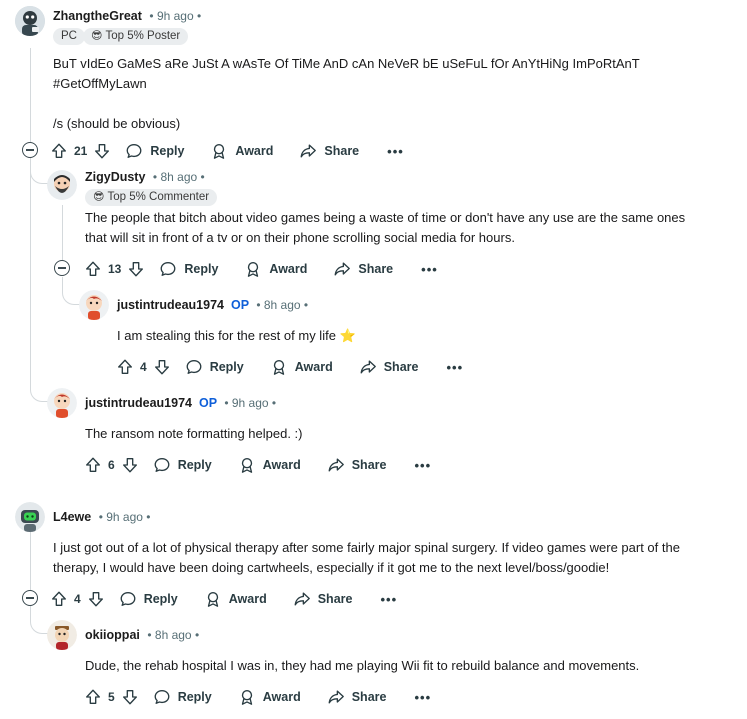 This screenshot has height=719, width=747. What do you see at coordinates (142, 635) in the screenshot?
I see `comment-header: okiioppai • 8h ago •` at bounding box center [142, 635].